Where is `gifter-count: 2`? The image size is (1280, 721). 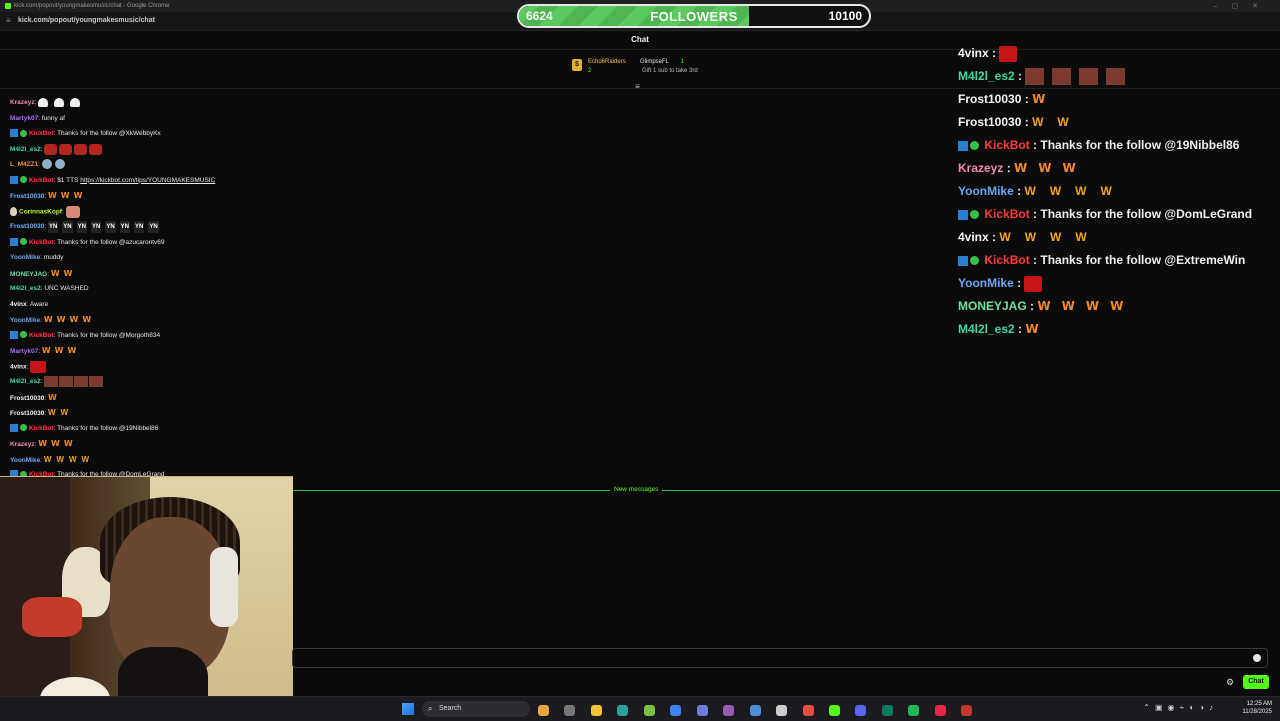 gifter-count: 2 is located at coordinates (590, 71).